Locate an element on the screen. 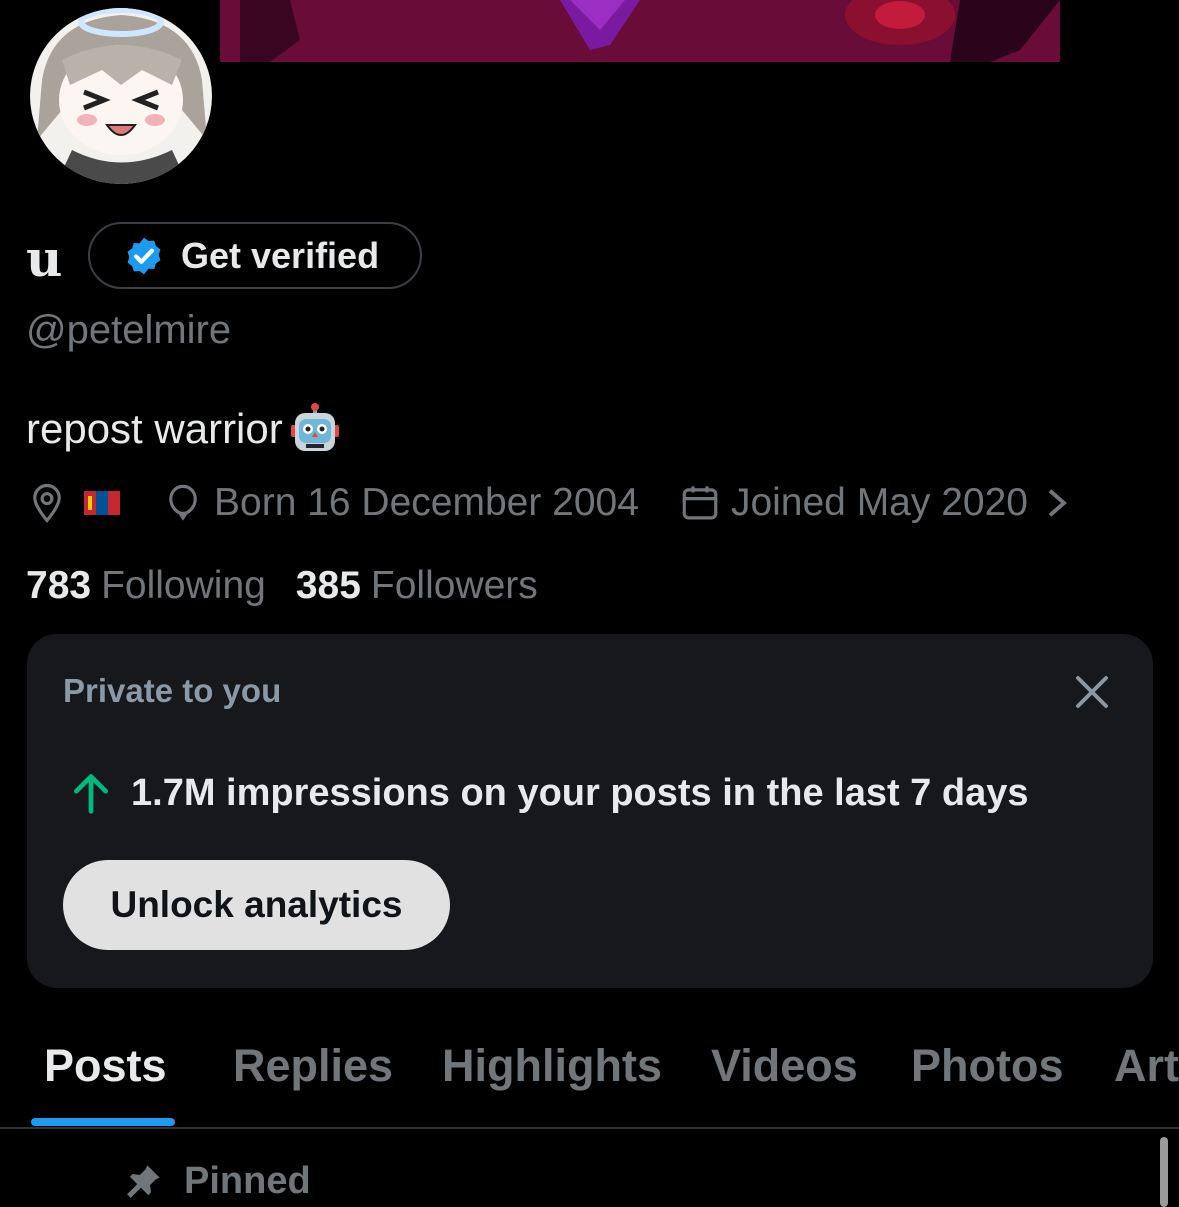 Image resolution: width=1179 pixels, height=1207 pixels. join-date: Joined May 2020 is located at coordinates (875, 503).